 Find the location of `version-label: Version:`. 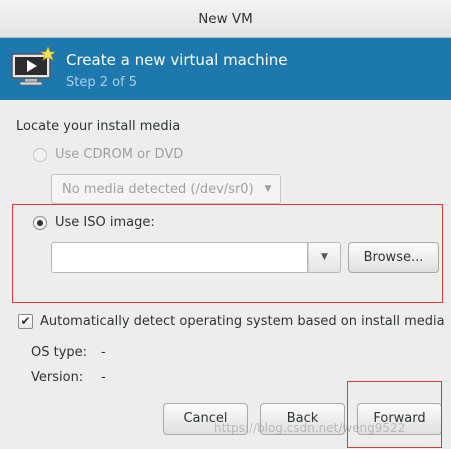

version-label: Version: is located at coordinates (57, 377).